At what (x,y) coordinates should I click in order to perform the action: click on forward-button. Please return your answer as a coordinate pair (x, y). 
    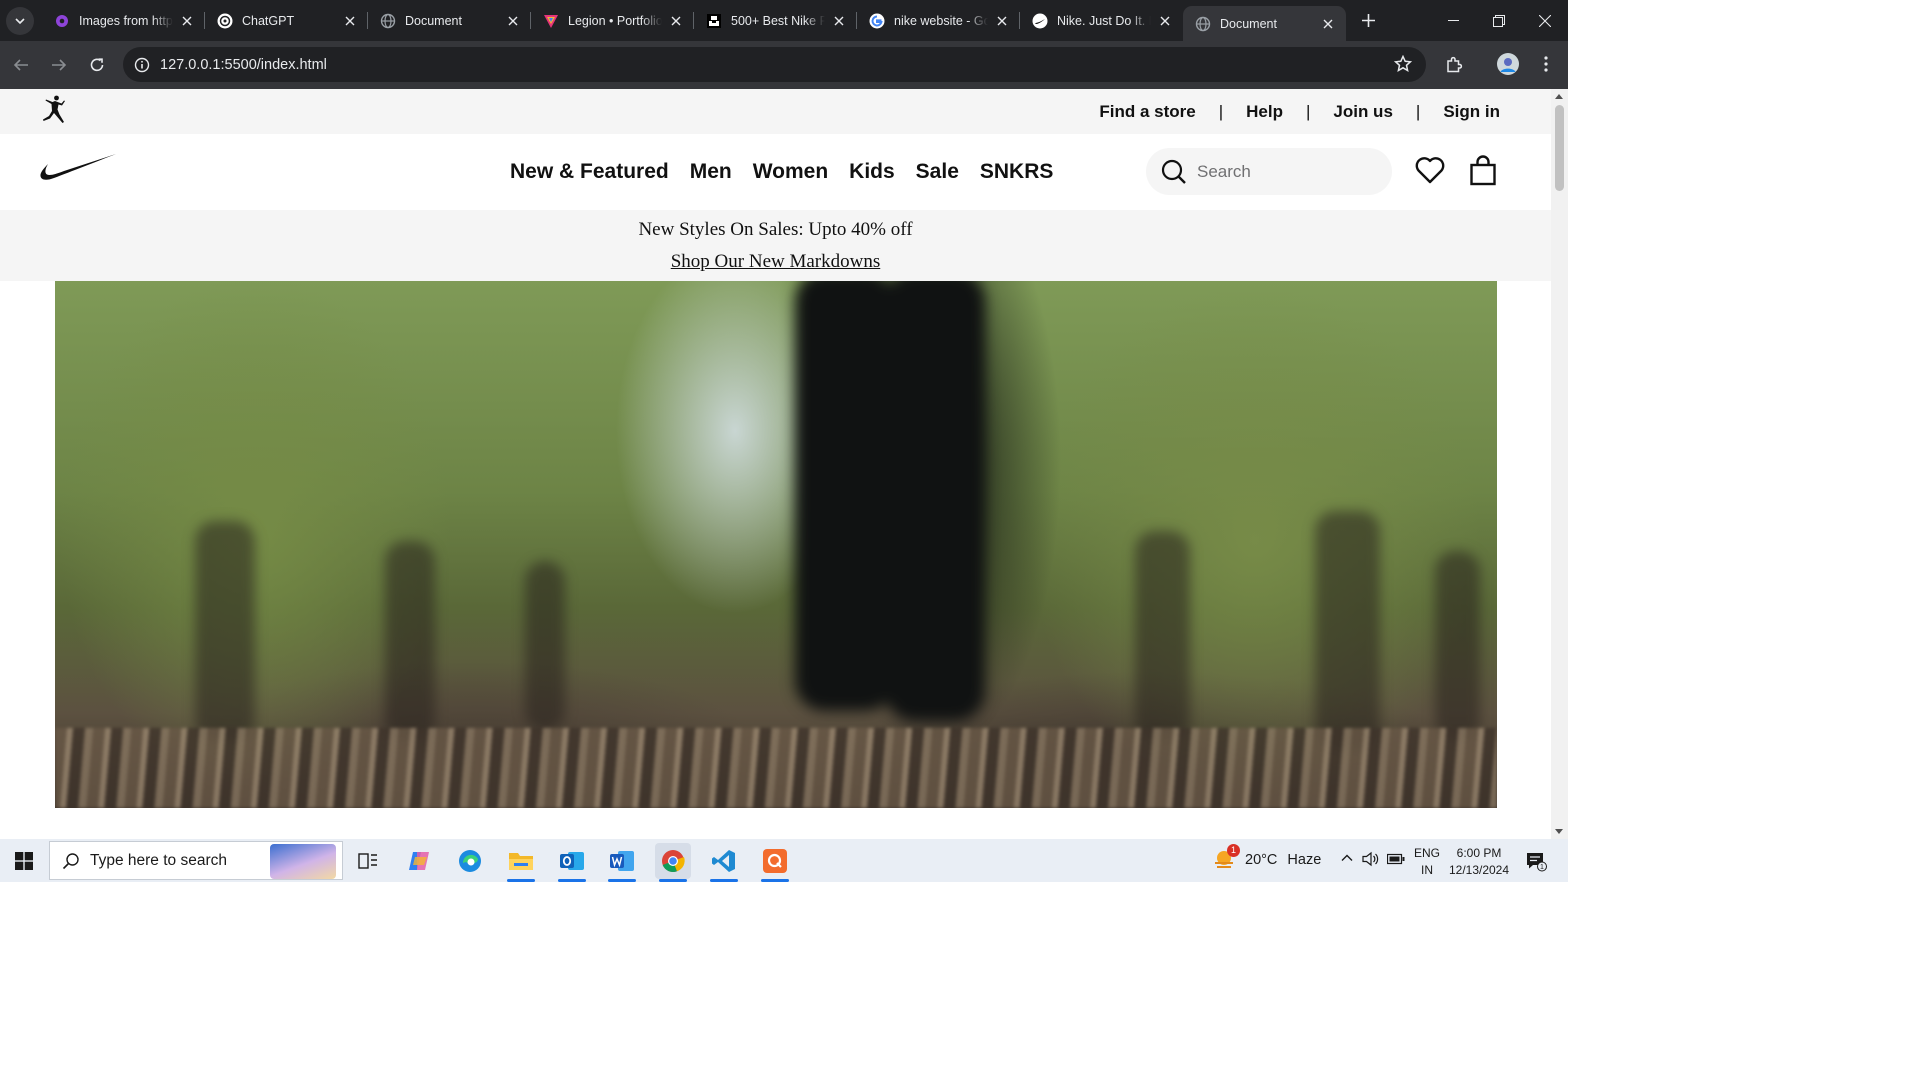
    Looking at the image, I should click on (59, 65).